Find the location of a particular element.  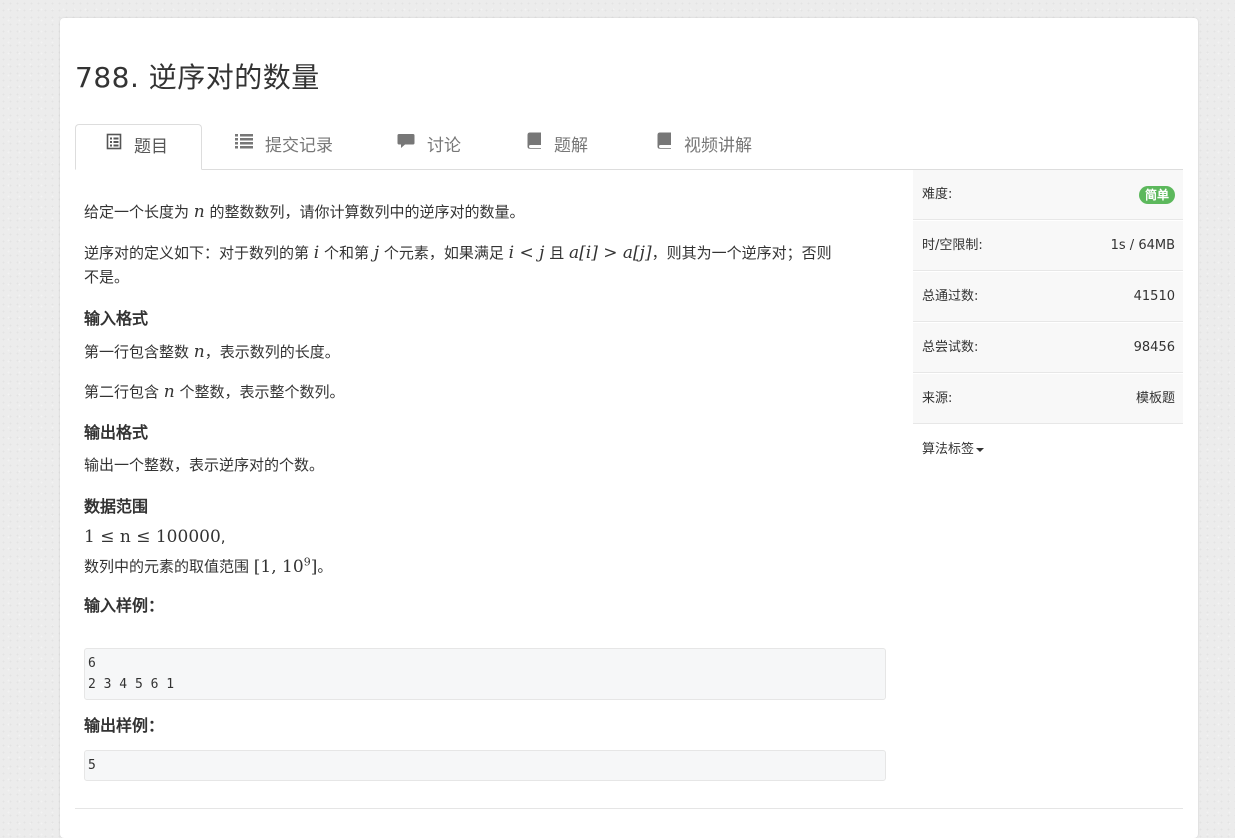

tab-bar: 题目 提交记录 讨论 题解 视频讲解 is located at coordinates (629, 147).